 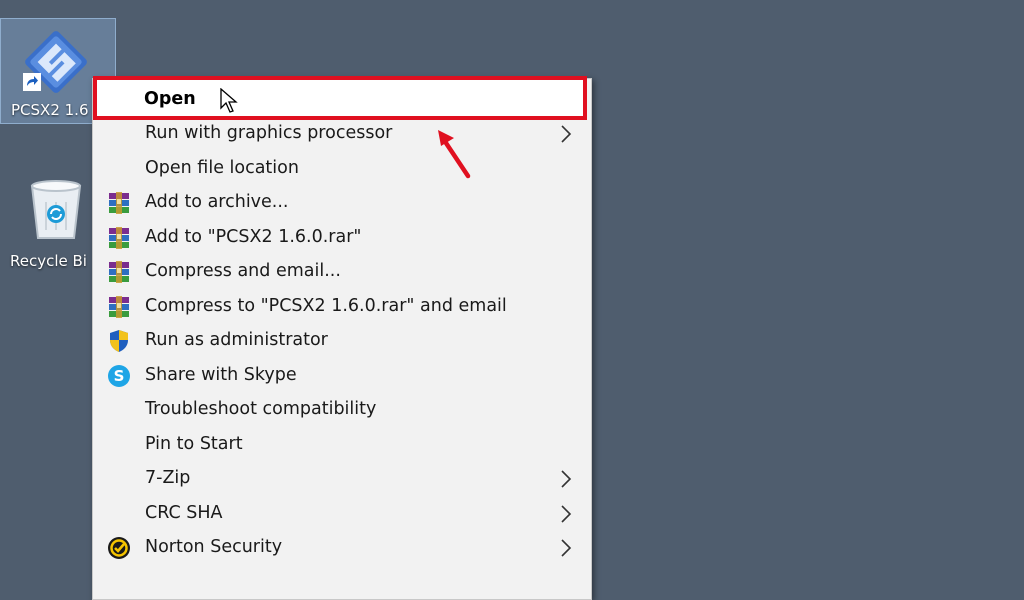 What do you see at coordinates (184, 513) in the screenshot?
I see `menu-item-label: CRC SHA` at bounding box center [184, 513].